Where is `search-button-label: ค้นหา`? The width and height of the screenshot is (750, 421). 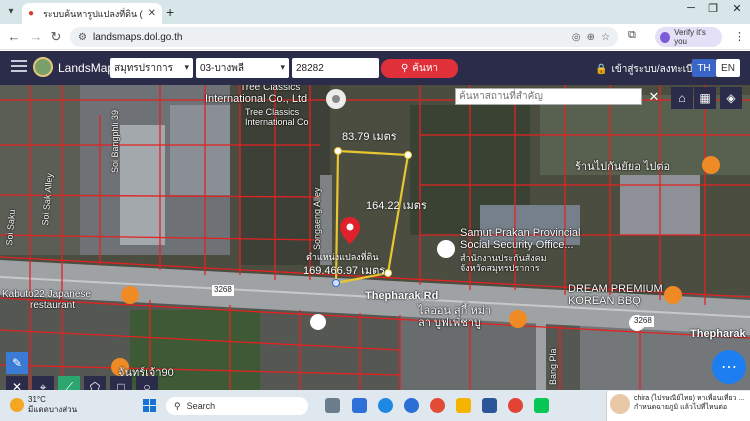 search-button-label: ค้นหา is located at coordinates (425, 68).